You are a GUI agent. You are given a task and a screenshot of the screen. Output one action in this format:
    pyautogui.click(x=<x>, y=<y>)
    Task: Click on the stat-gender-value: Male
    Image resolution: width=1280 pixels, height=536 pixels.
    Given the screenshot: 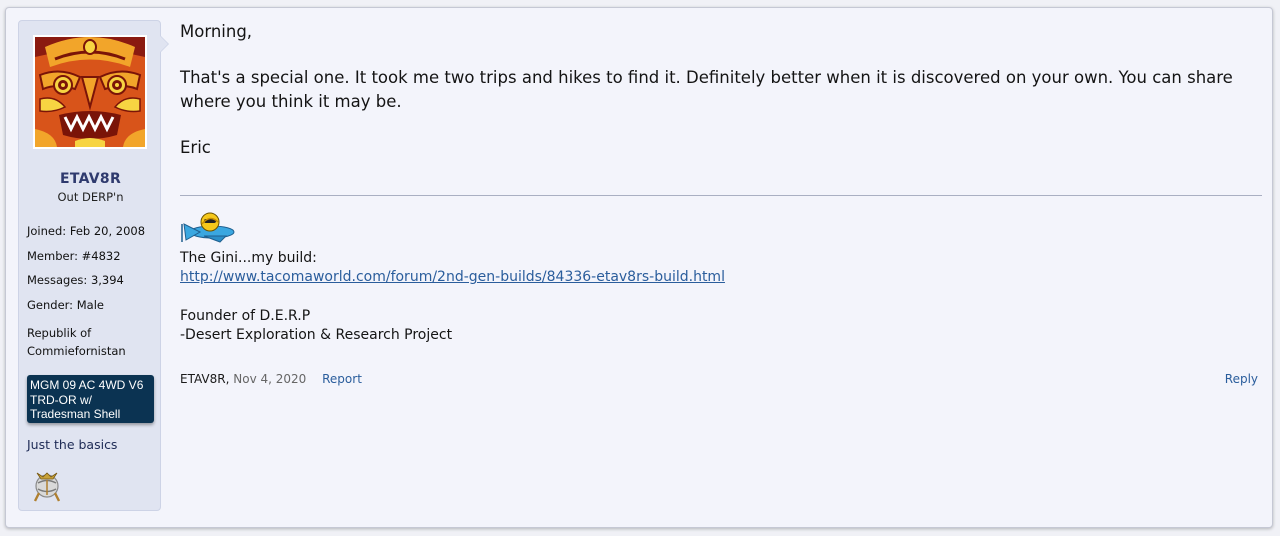 What is the action you would take?
    pyautogui.click(x=90, y=304)
    